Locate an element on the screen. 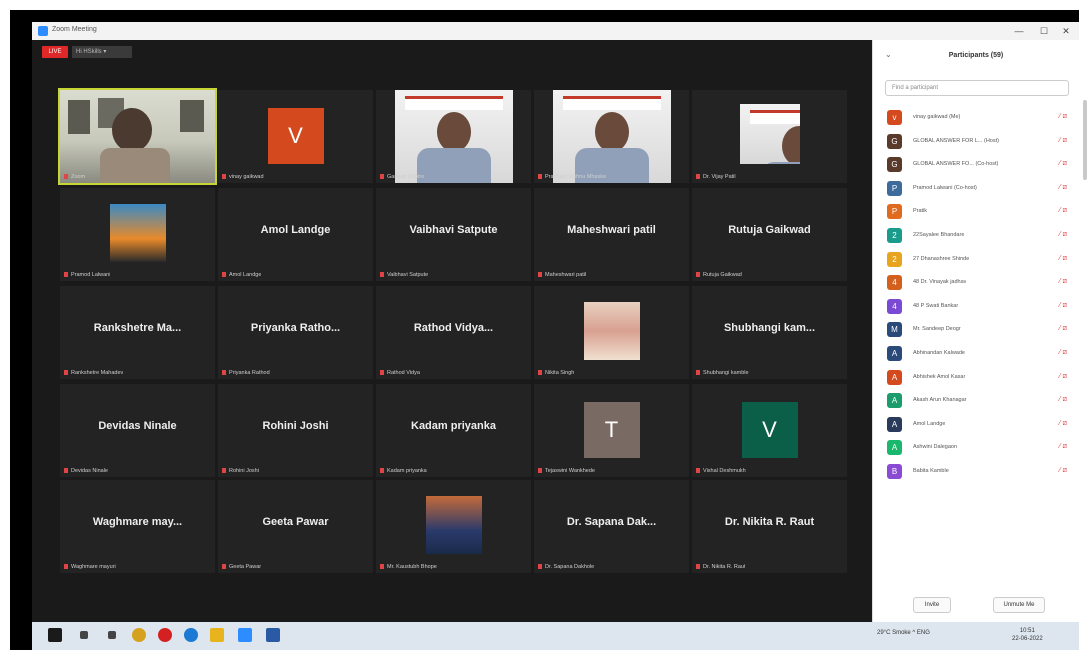 Image resolution: width=1089 pixels, height=654 pixels. participant-tile: Waghmare may... Waghmare mayuri is located at coordinates (137, 526).